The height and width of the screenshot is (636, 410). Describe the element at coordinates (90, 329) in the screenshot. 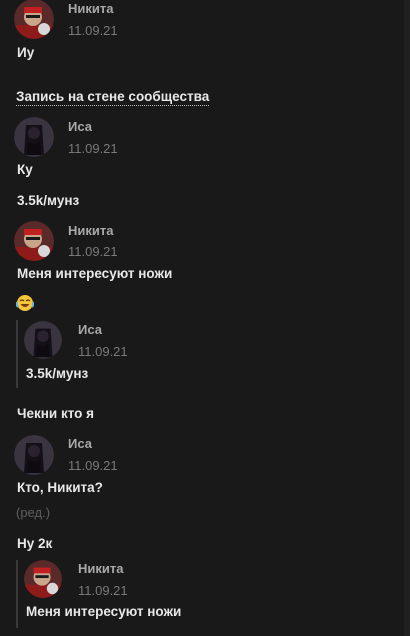

I see `reply-author-name: Иса` at that location.